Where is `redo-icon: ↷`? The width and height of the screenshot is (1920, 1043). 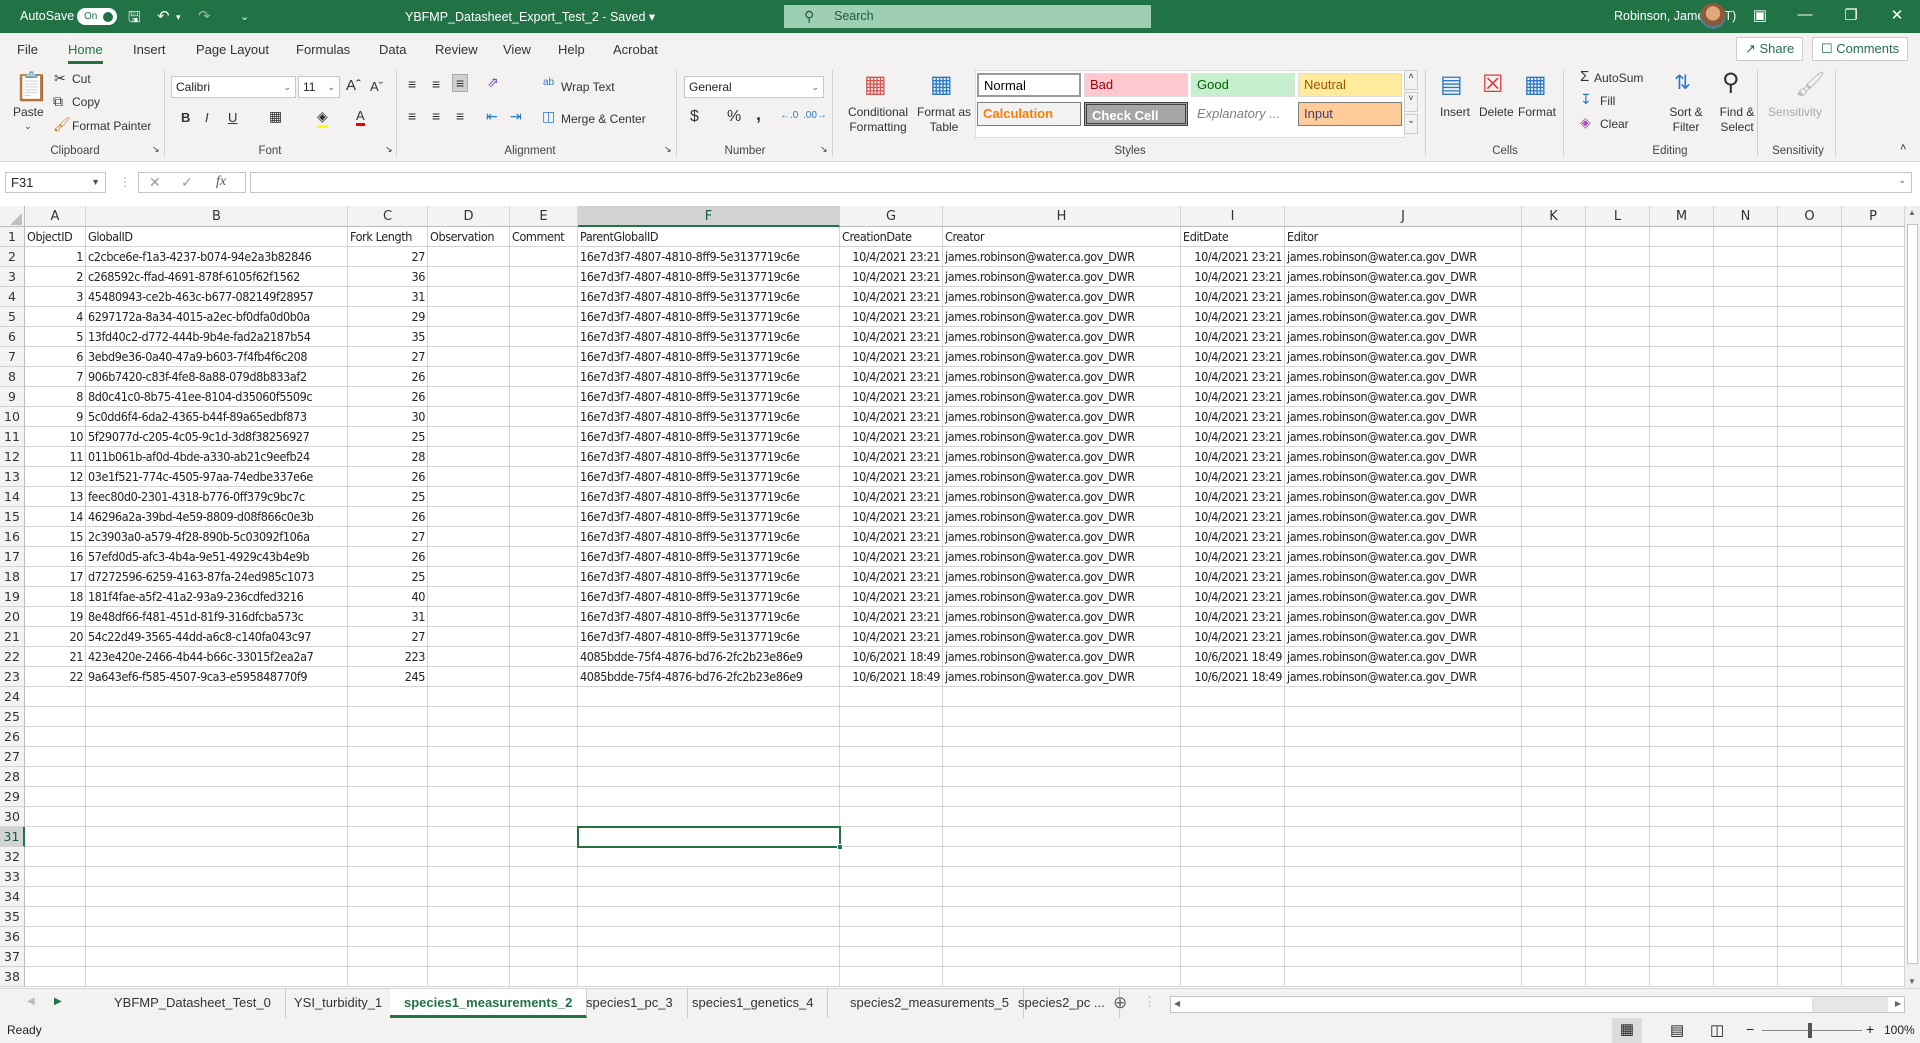
redo-icon: ↷ is located at coordinates (204, 16).